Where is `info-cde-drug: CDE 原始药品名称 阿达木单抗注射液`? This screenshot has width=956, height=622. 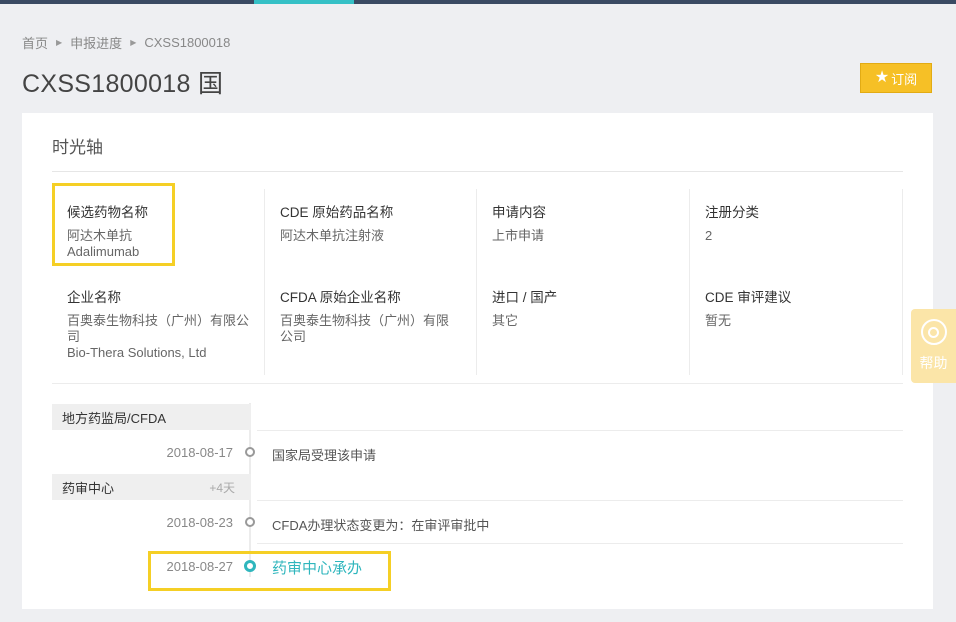
info-cde-drug: CDE 原始药品名称 阿达木单抗注射液 is located at coordinates (336, 222).